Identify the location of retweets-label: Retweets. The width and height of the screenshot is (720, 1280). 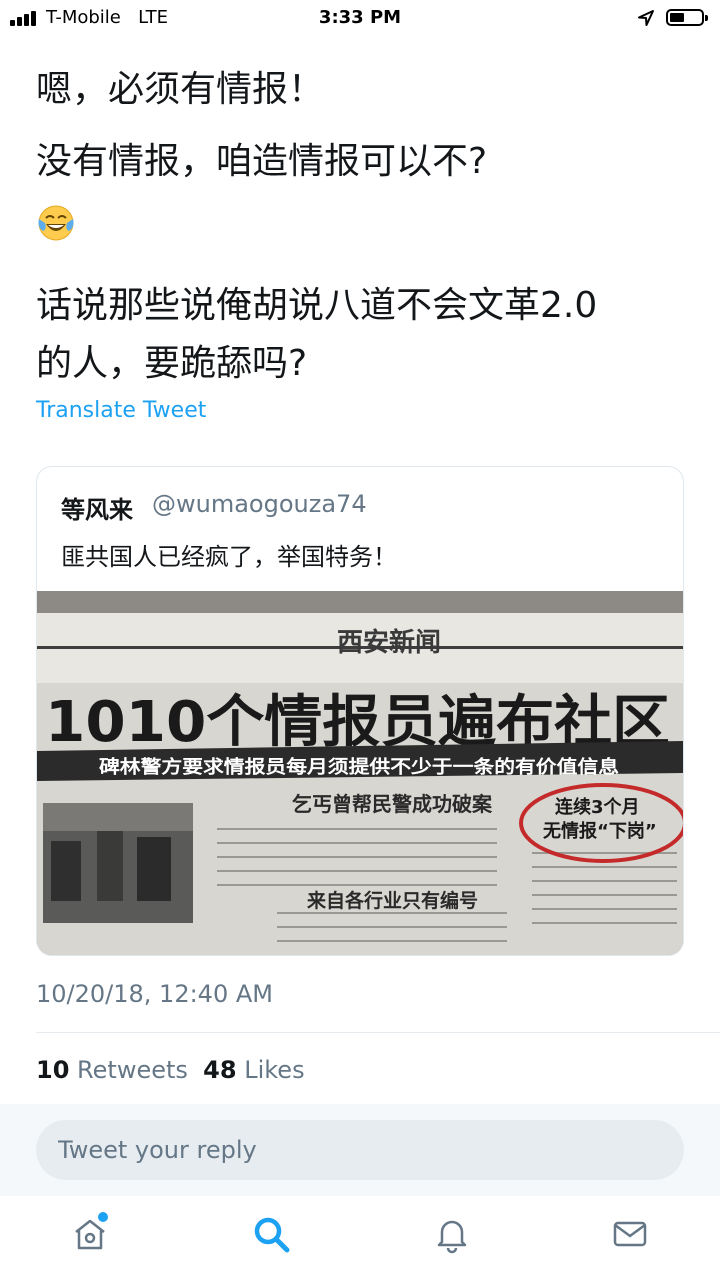
(132, 1070).